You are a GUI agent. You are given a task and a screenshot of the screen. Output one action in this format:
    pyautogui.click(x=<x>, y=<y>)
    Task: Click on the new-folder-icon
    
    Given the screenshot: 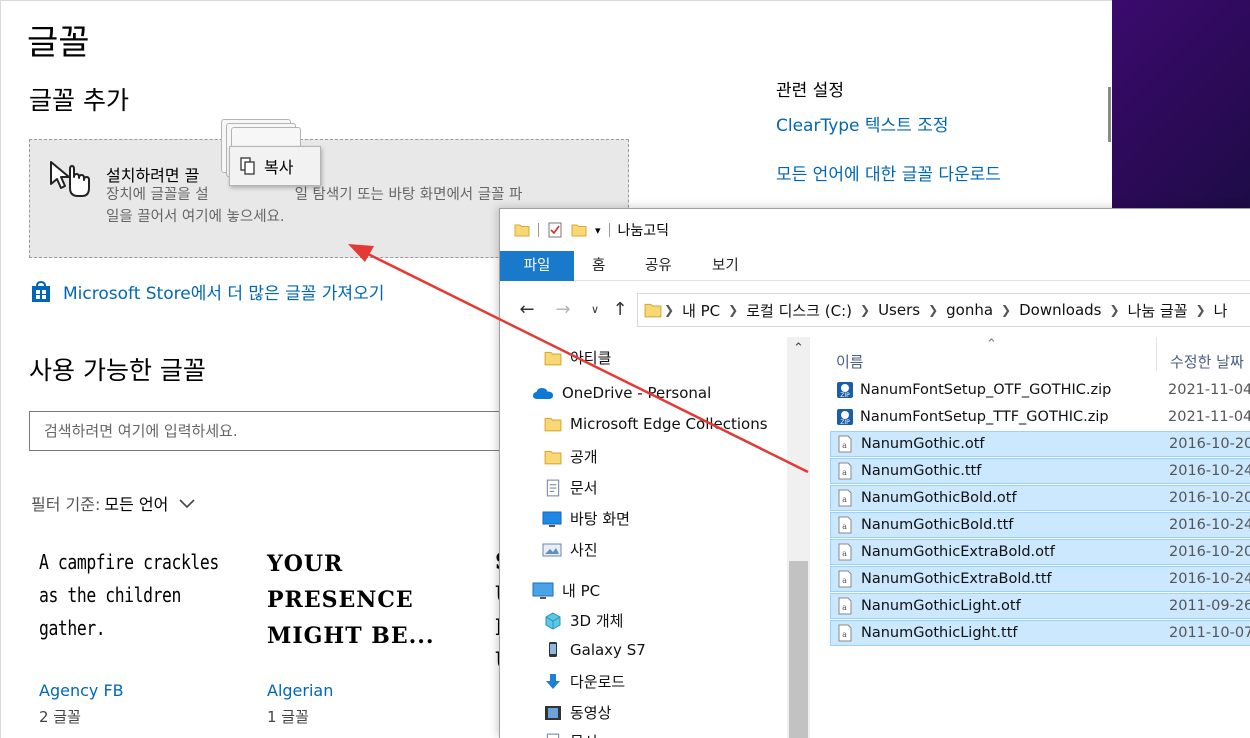 What is the action you would take?
    pyautogui.click(x=579, y=230)
    